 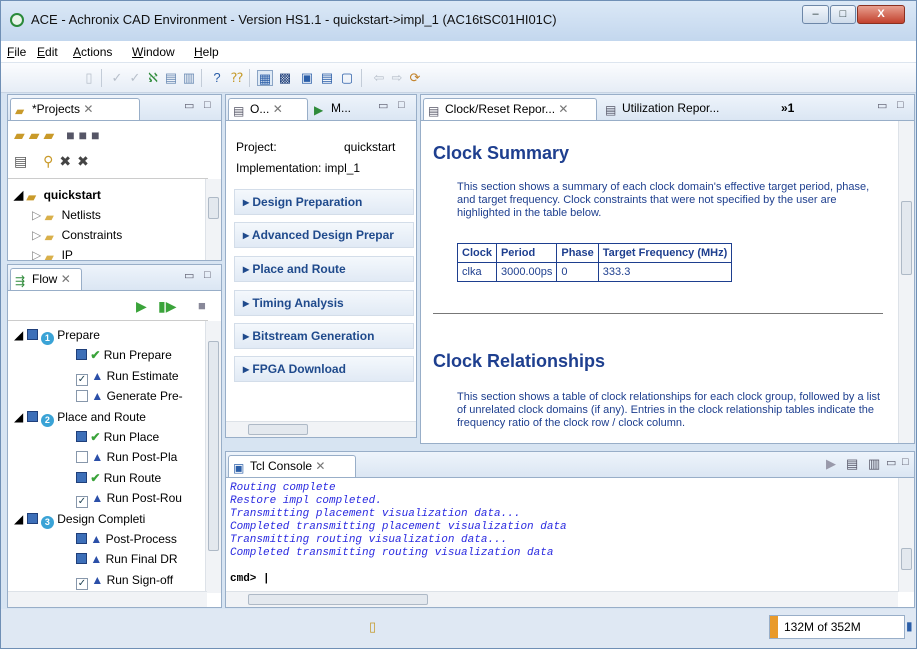 I want to click on project-actions-toolbar: ▰▰▰ ■■■, so click(x=59, y=135).